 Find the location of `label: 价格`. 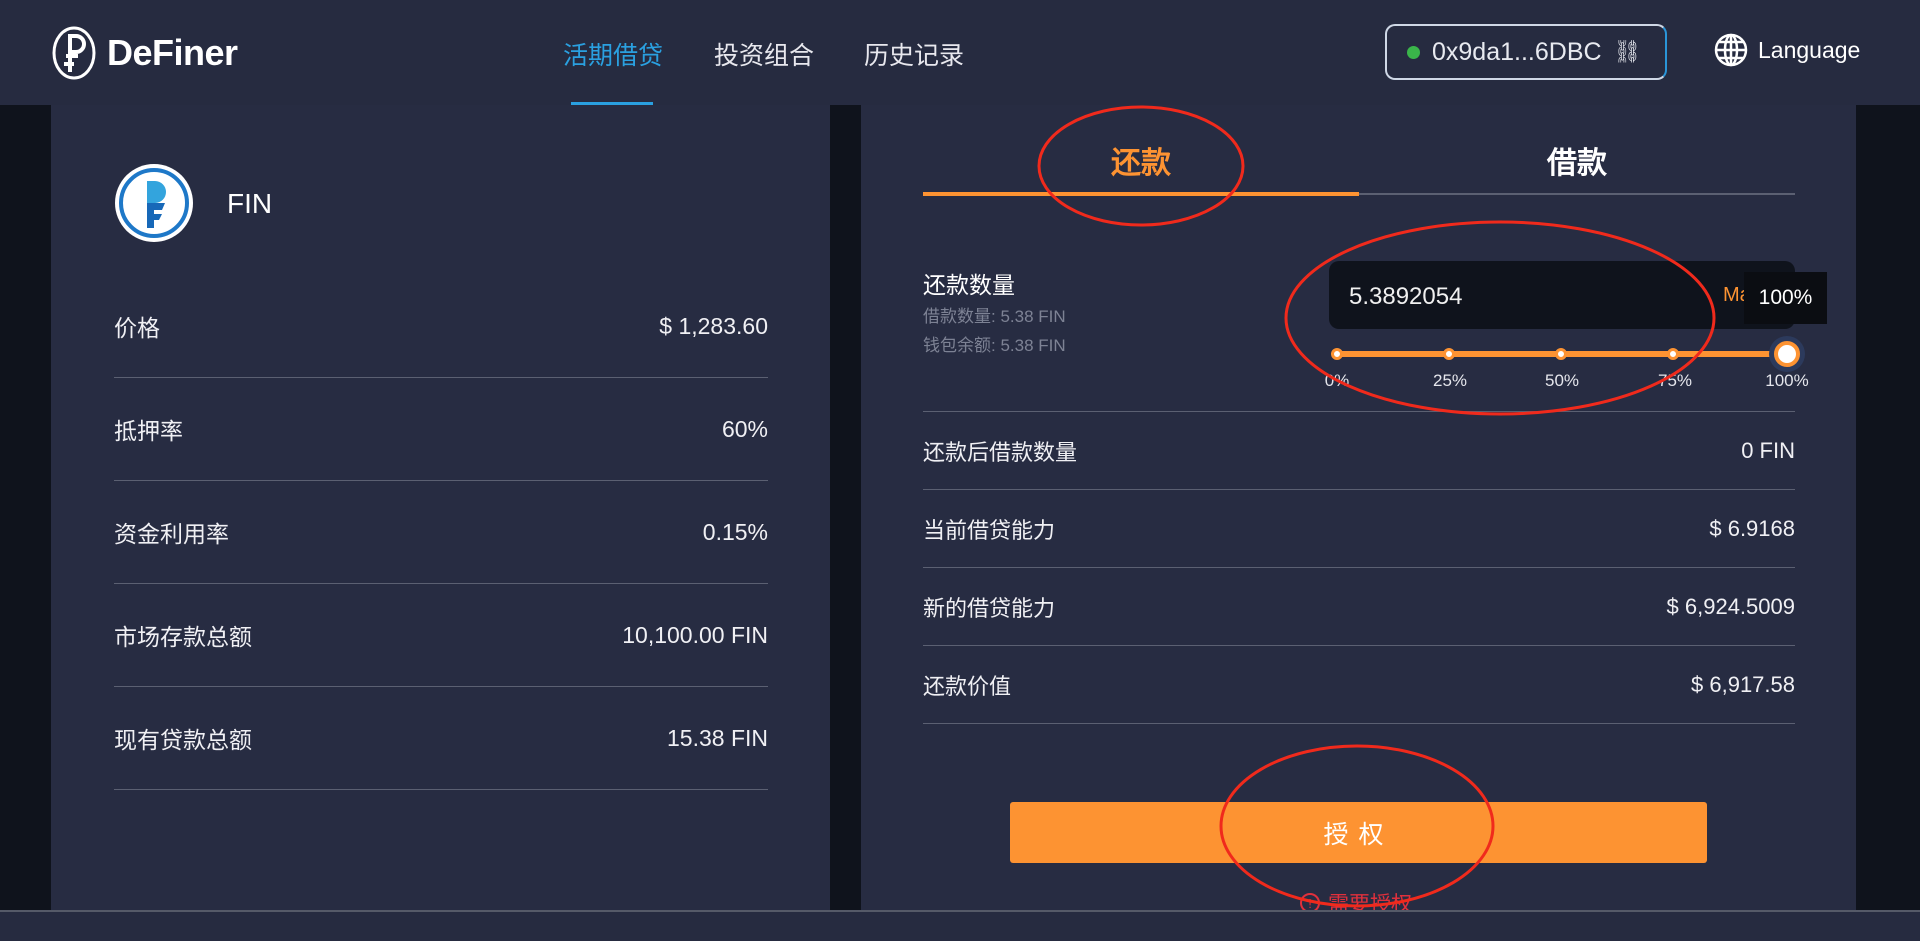

label: 价格 is located at coordinates (137, 328).